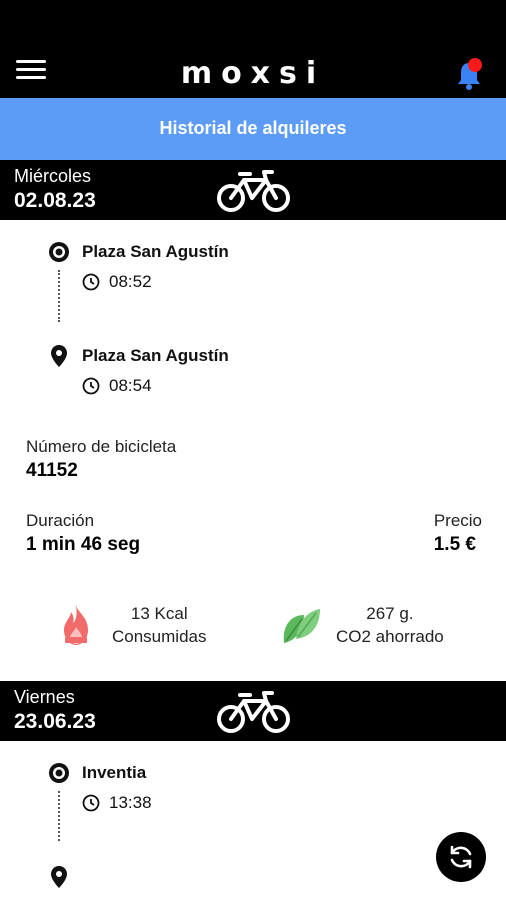 The height and width of the screenshot is (900, 506). I want to click on refresh-button, so click(461, 857).